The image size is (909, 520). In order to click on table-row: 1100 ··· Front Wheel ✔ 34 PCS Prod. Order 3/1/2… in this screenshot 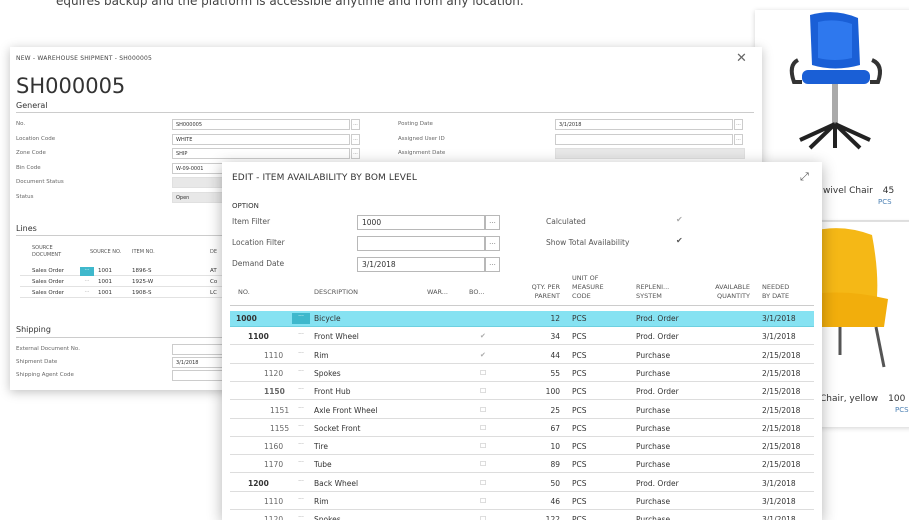, I will do `click(522, 337)`.